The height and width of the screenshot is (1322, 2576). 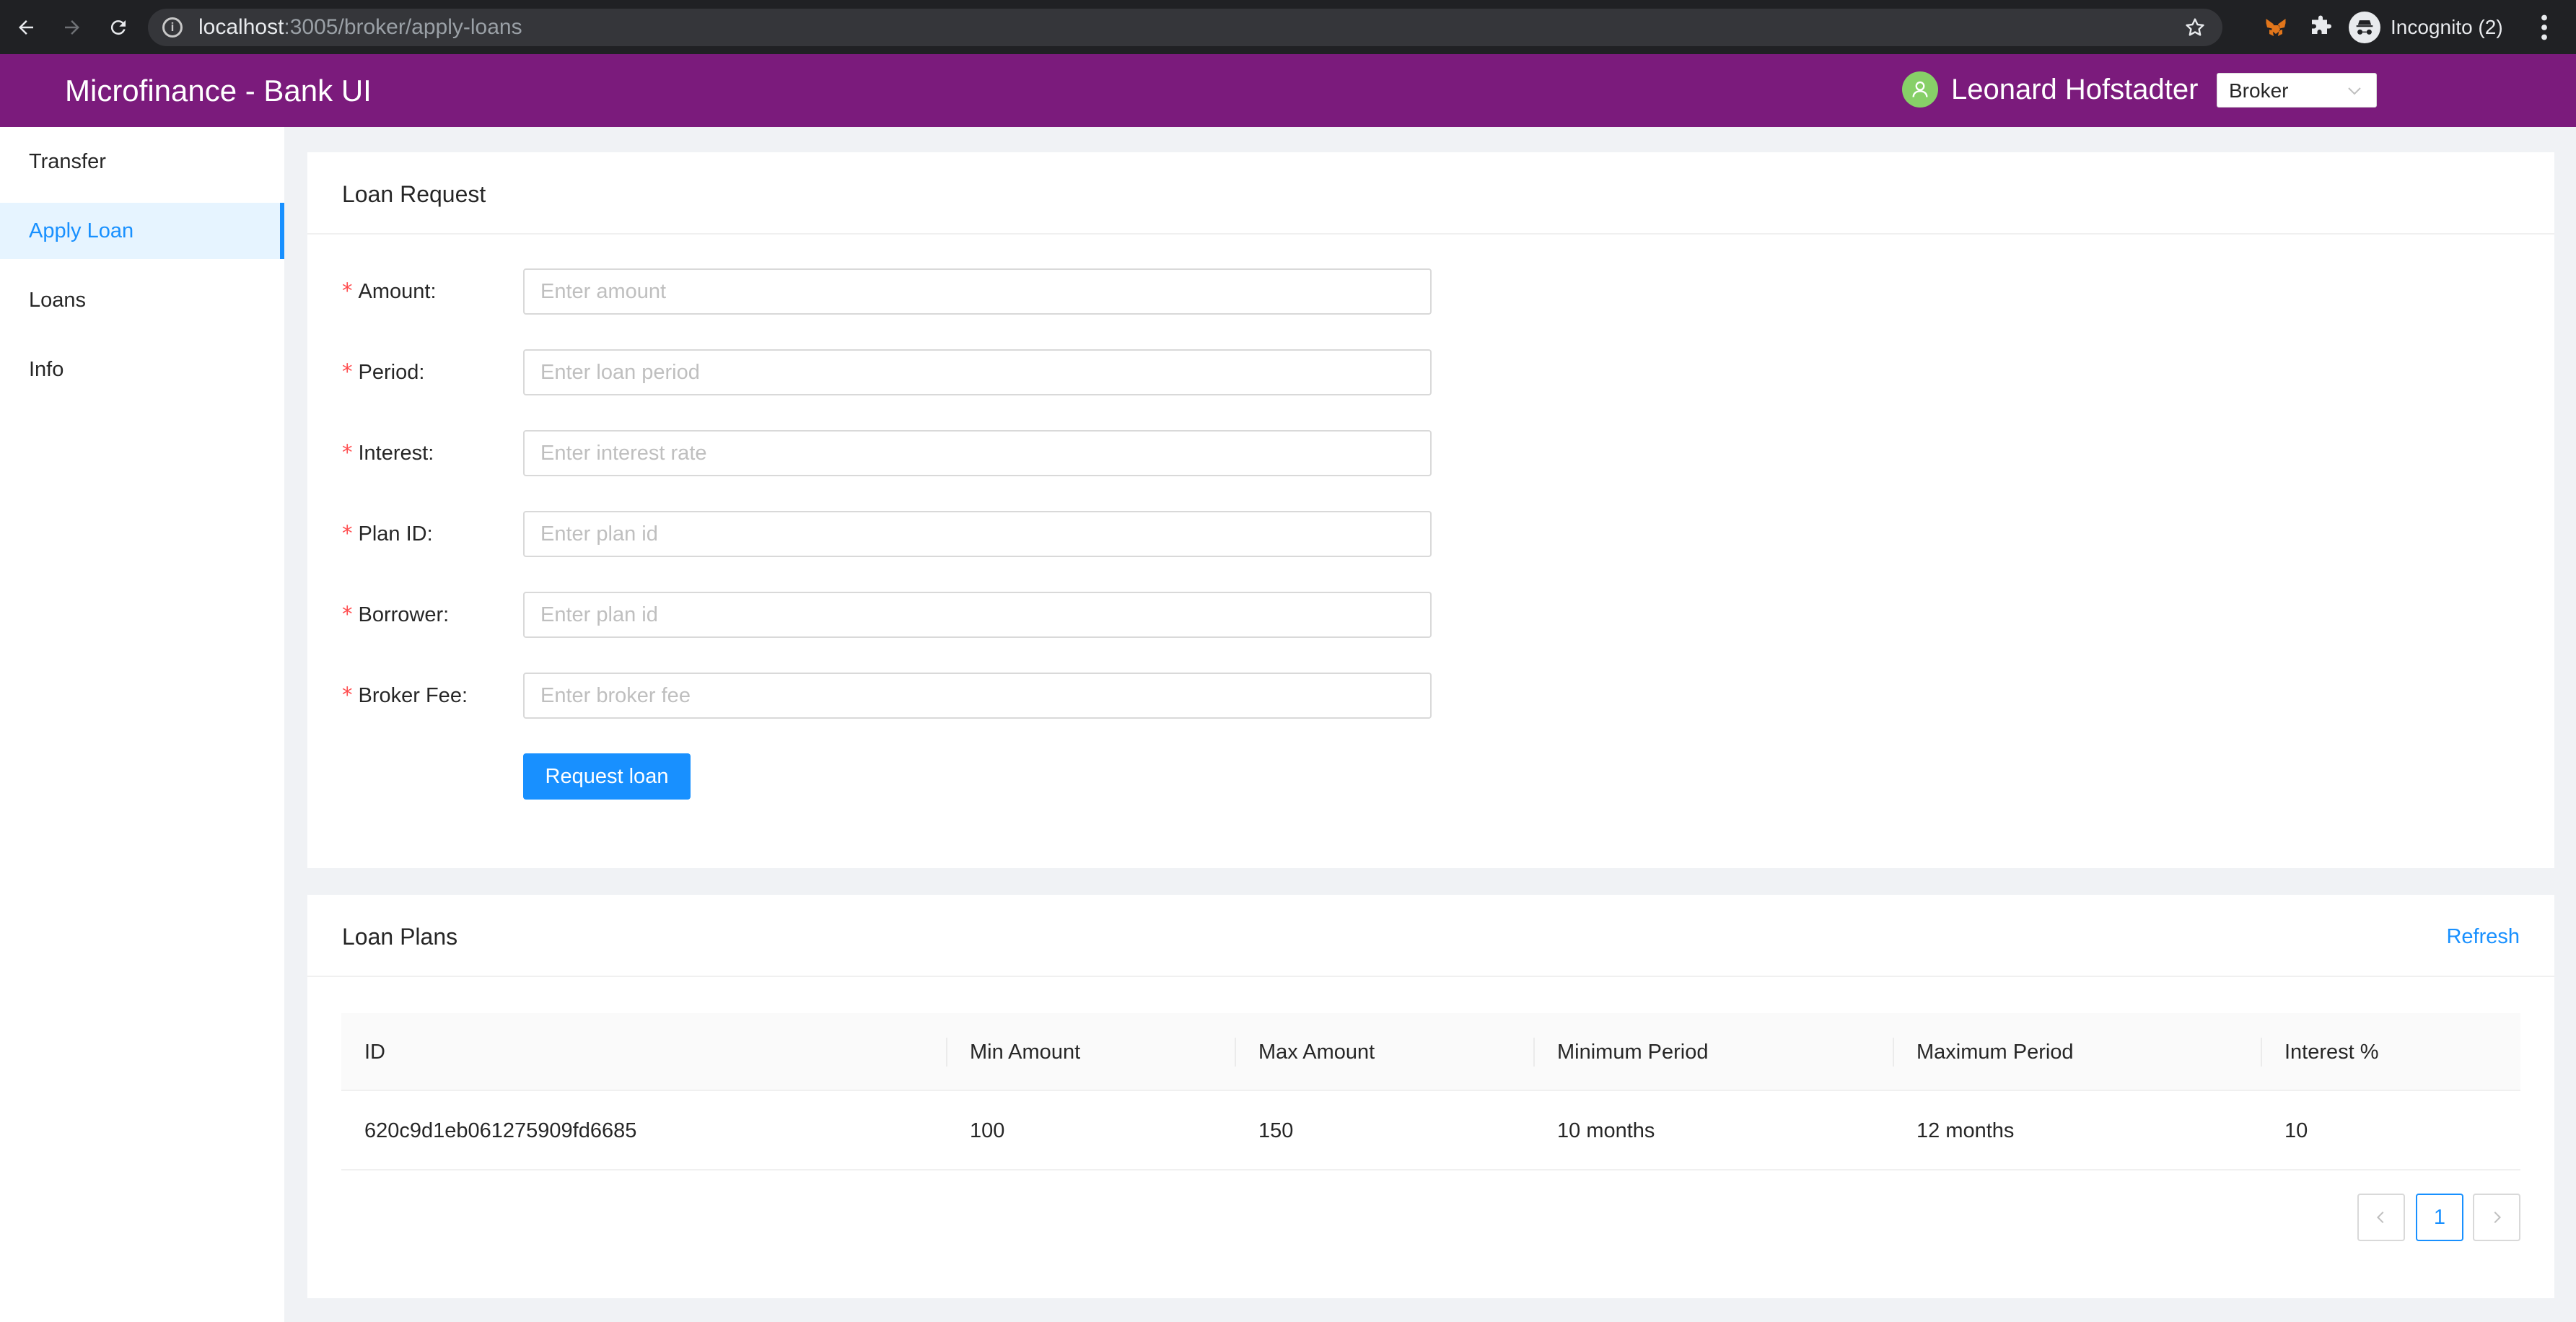 I want to click on role-select-value: Broker, so click(x=2259, y=90).